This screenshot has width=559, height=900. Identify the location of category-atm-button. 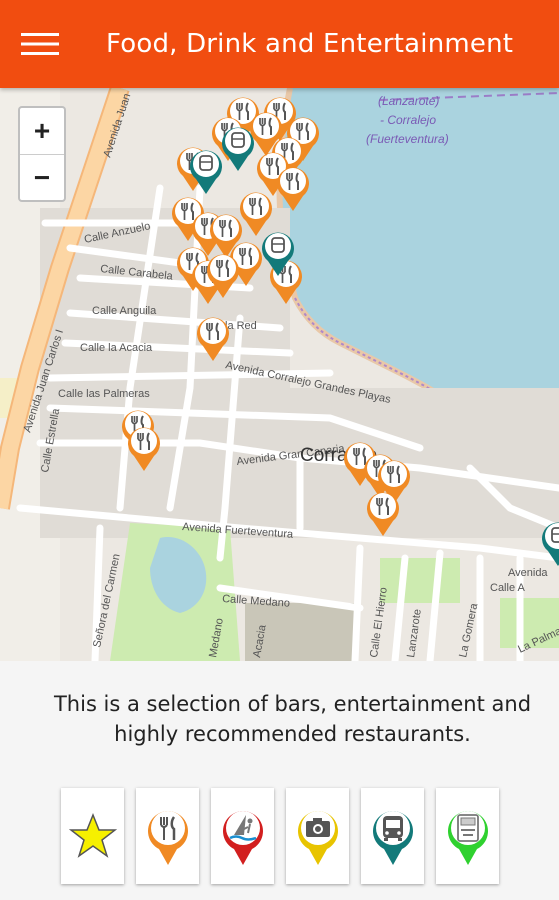
(467, 836).